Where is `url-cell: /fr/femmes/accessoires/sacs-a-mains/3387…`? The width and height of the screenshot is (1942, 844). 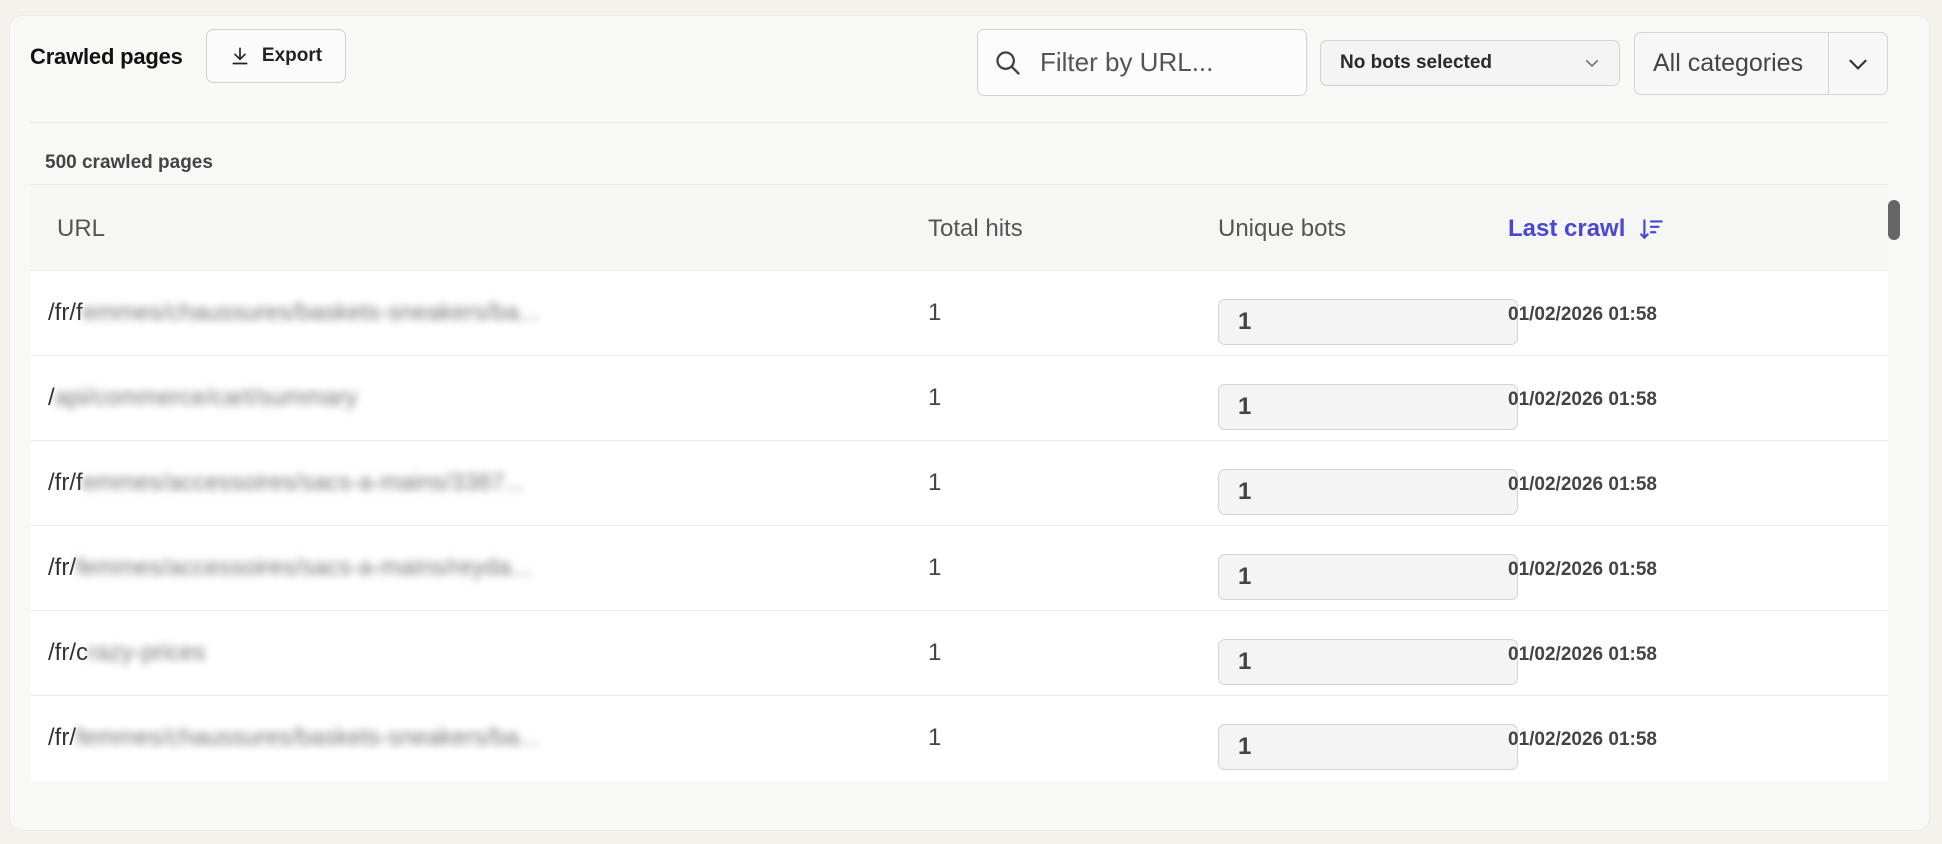 url-cell: /fr/femmes/accessoires/sacs-a-mains/3387… is located at coordinates (286, 483).